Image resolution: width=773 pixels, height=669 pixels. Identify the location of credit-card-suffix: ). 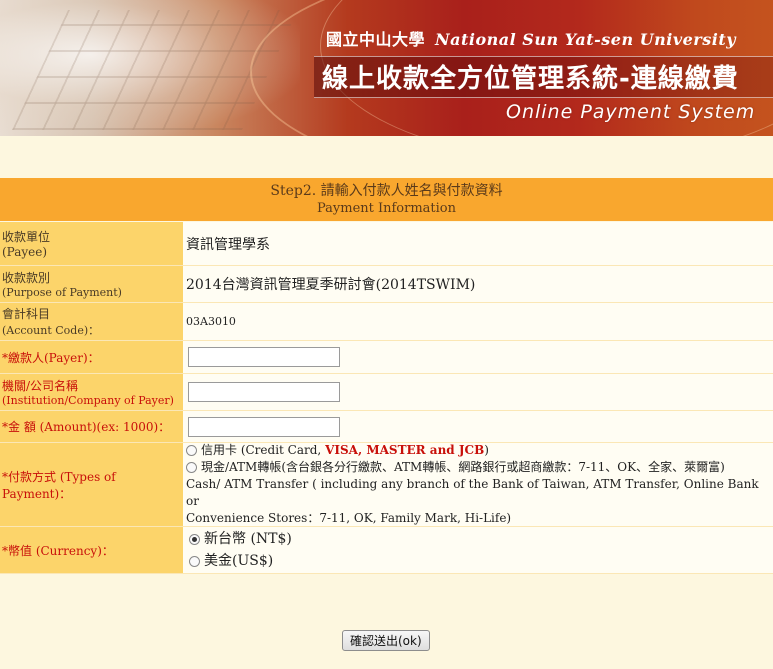
(486, 450).